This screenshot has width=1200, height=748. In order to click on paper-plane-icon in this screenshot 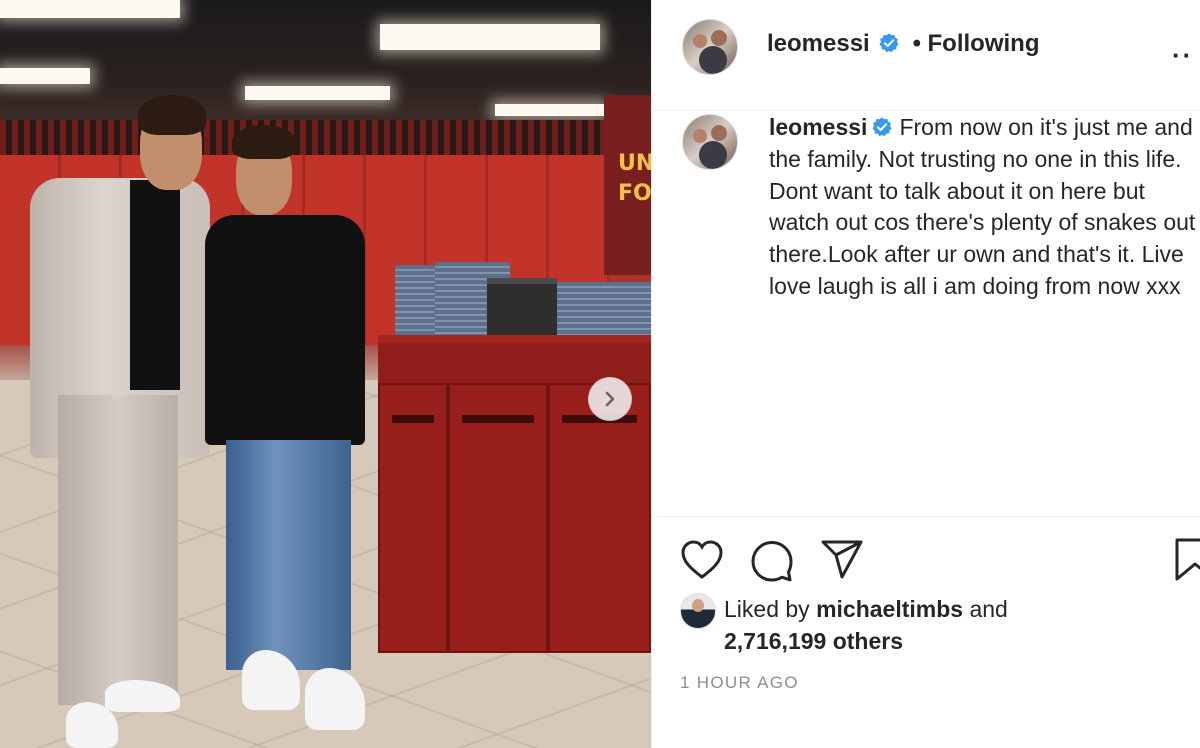, I will do `click(842, 559)`.